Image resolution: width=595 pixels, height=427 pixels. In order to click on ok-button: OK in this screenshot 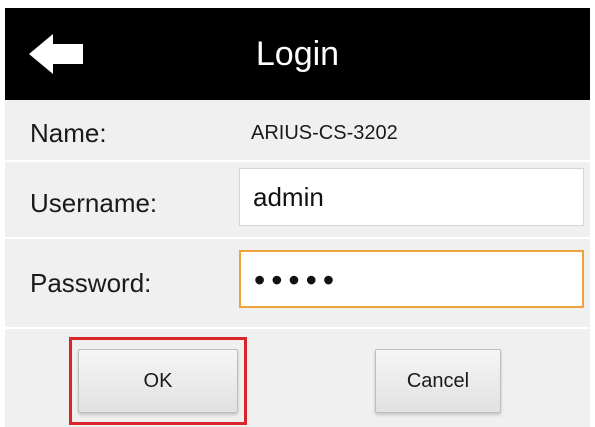, I will do `click(158, 381)`.